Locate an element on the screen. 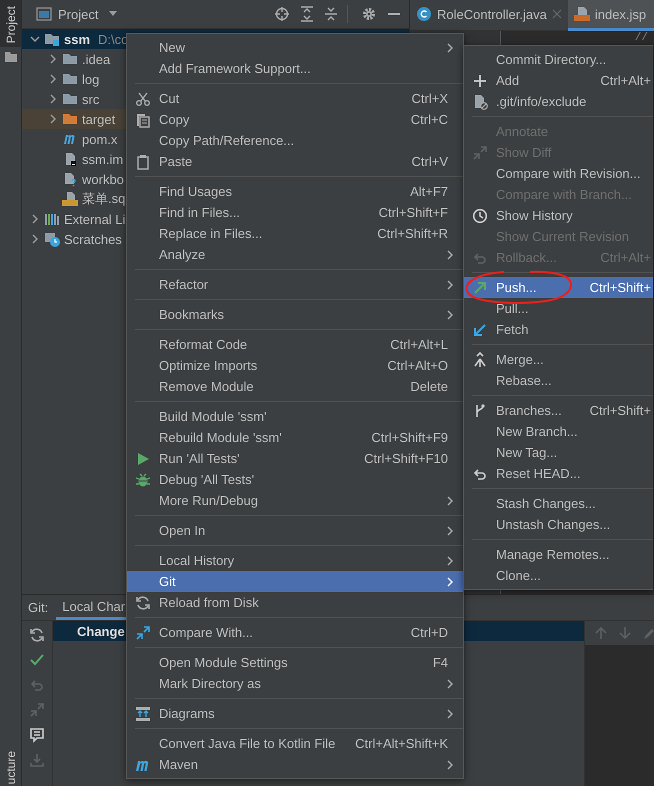  panel-label: Git: is located at coordinates (38, 607).